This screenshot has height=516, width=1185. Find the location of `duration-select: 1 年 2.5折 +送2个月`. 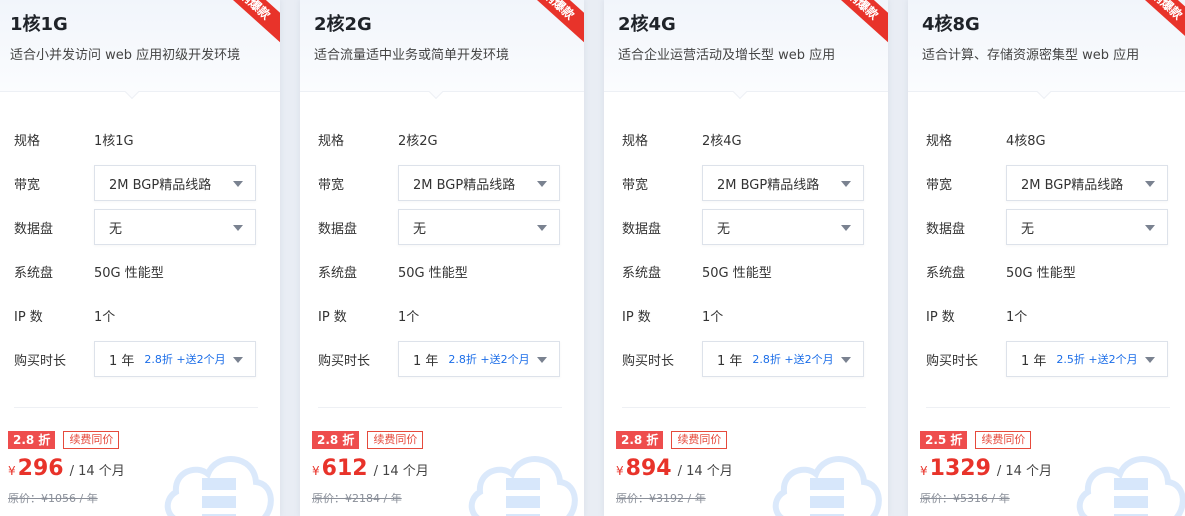

duration-select: 1 年 2.5折 +送2个月 is located at coordinates (1087, 359).